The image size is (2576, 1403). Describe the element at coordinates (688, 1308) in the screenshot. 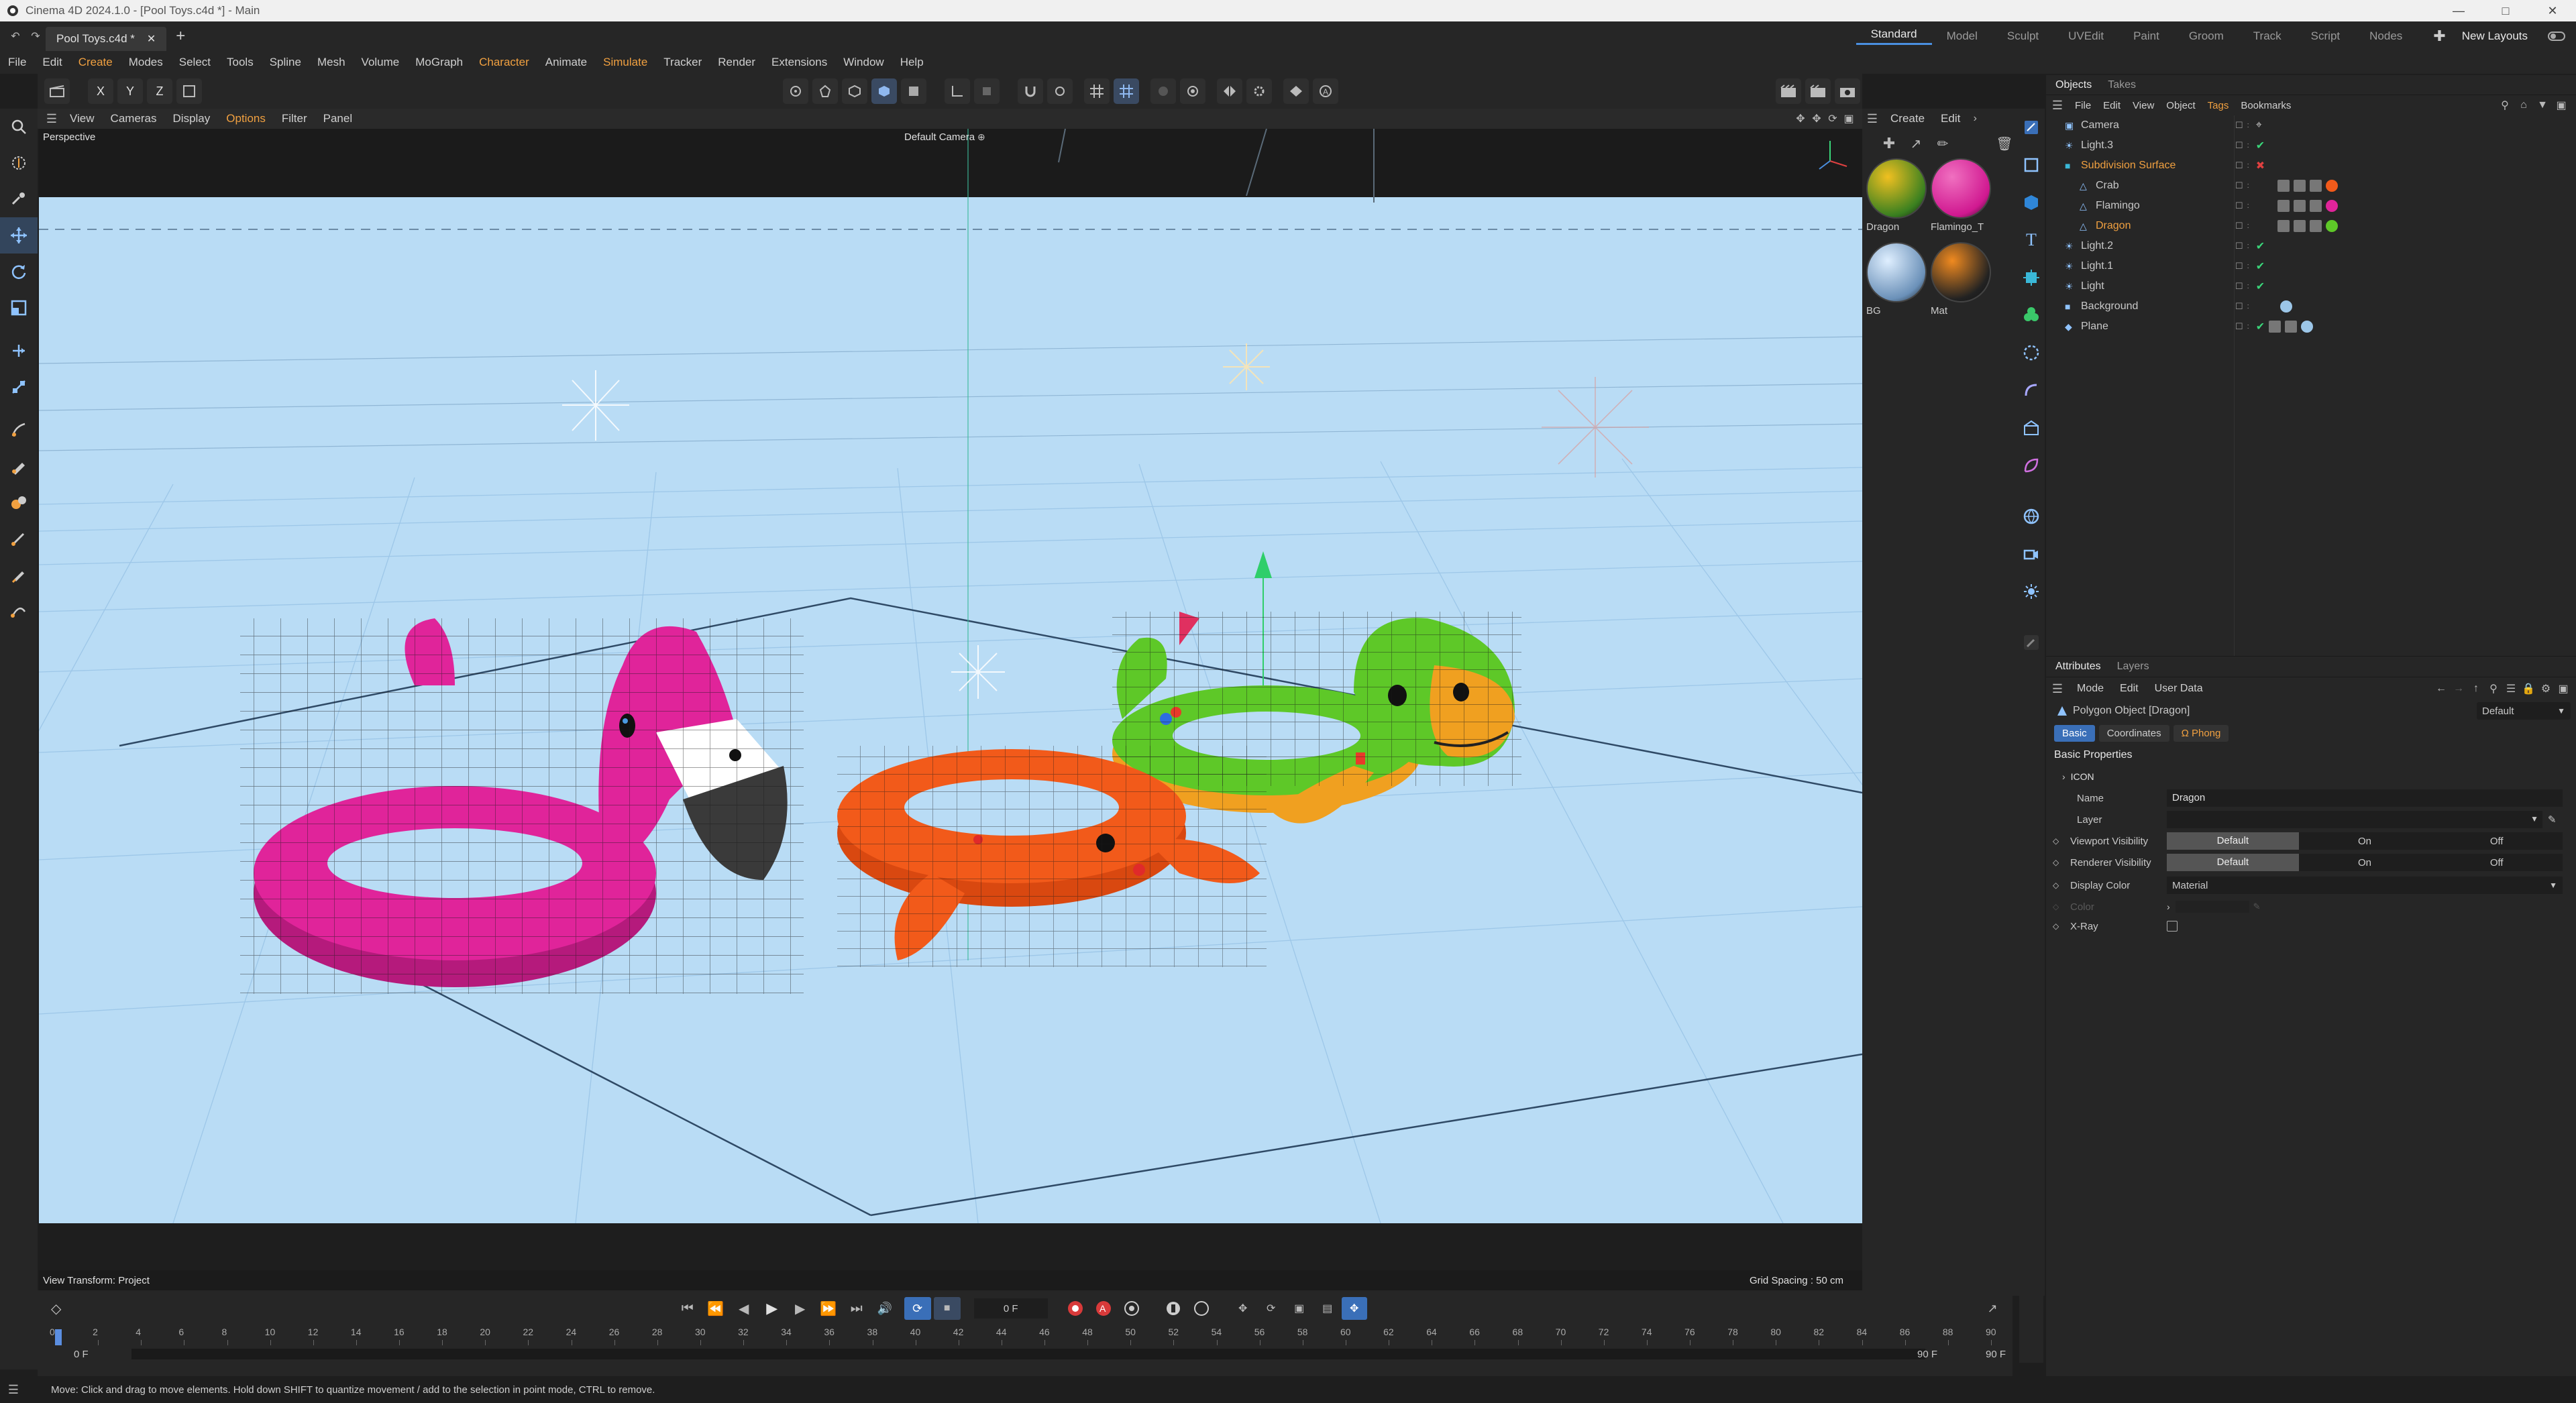

I see `go-to-start-icon: ⏮` at that location.